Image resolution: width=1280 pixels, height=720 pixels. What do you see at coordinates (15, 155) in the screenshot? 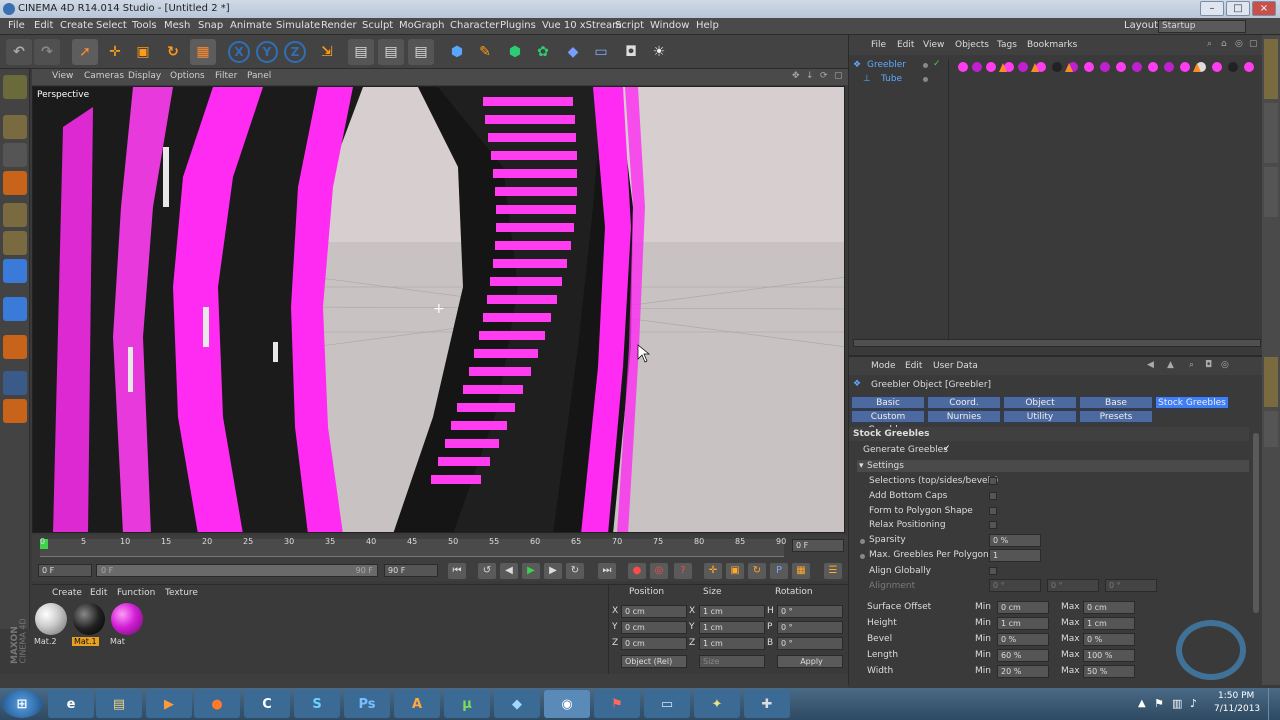
I see `texture-mode-icon` at bounding box center [15, 155].